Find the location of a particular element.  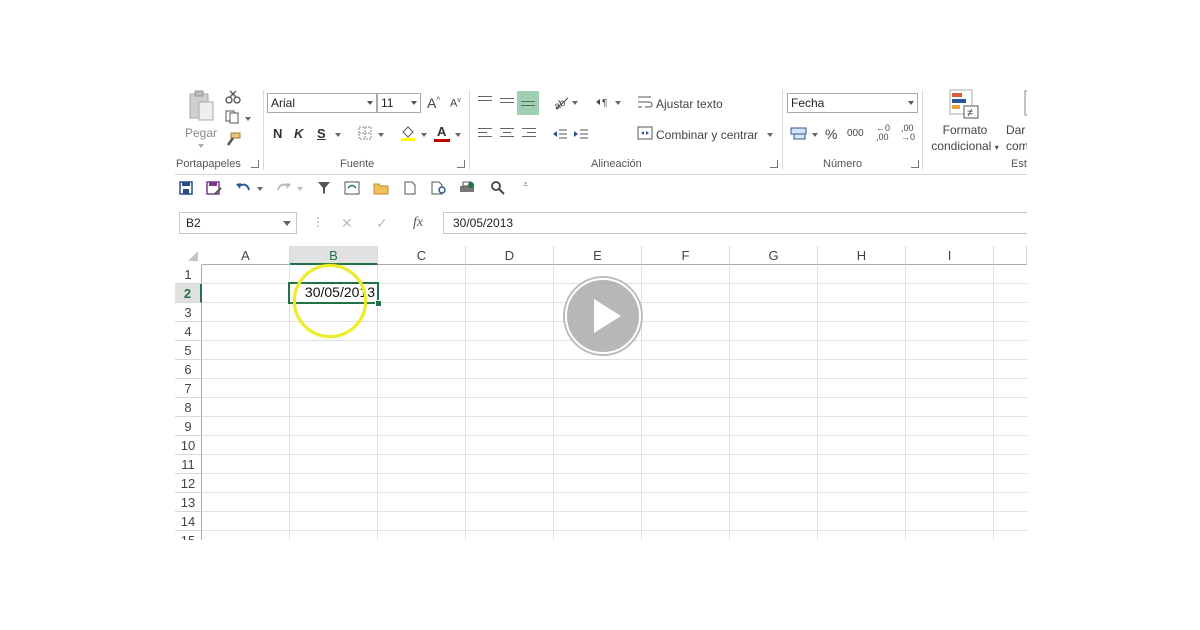

refresh-table-icon is located at coordinates (352, 188).